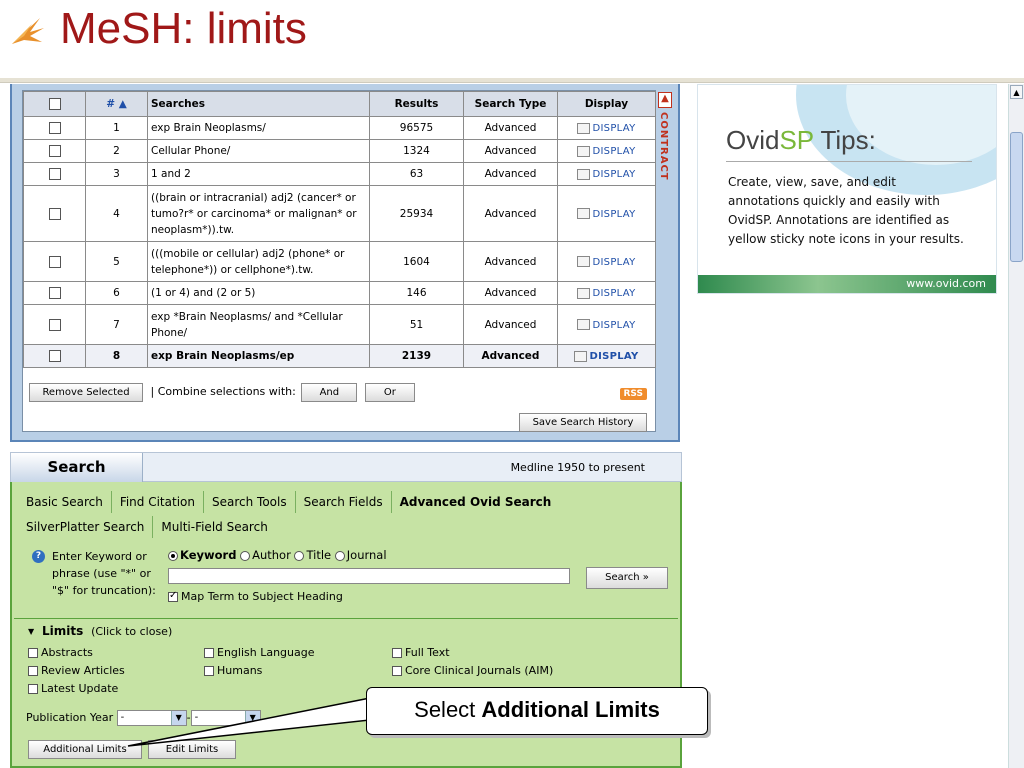 The height and width of the screenshot is (768, 1024). I want to click on row-number: 2, so click(116, 151).